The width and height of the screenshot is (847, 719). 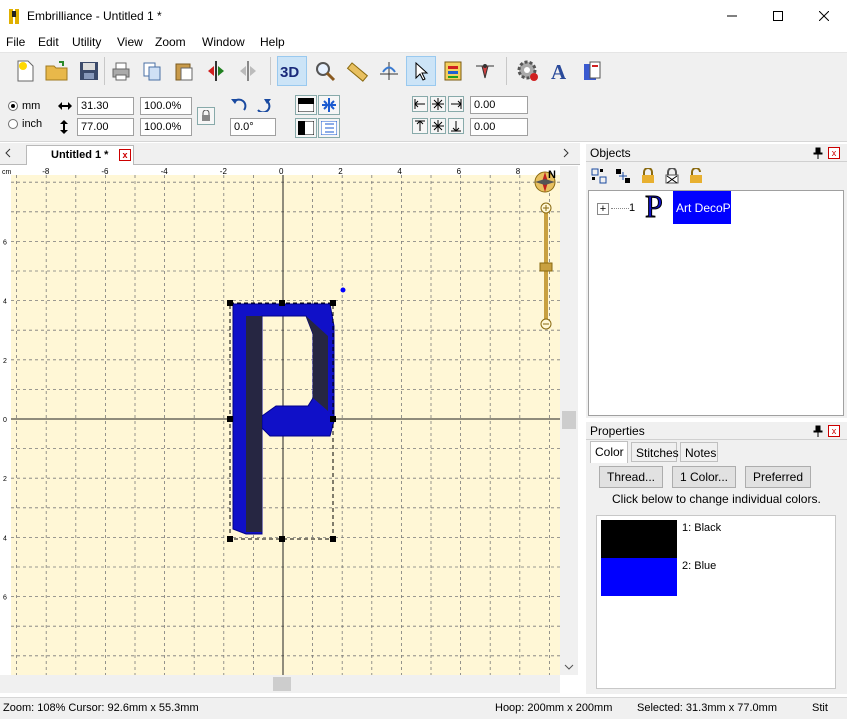 What do you see at coordinates (272, 42) in the screenshot?
I see `menu-help: Help` at bounding box center [272, 42].